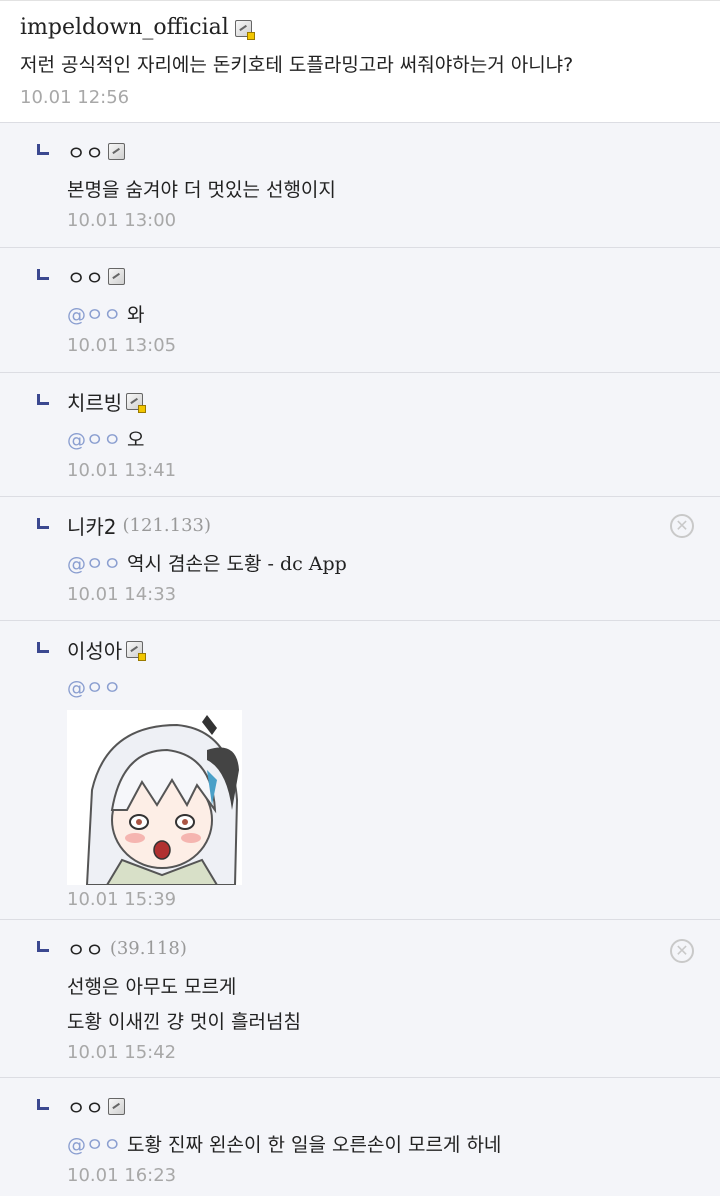  Describe the element at coordinates (122, 1175) in the screenshot. I see `reply-date: 10.01 16:23` at that location.